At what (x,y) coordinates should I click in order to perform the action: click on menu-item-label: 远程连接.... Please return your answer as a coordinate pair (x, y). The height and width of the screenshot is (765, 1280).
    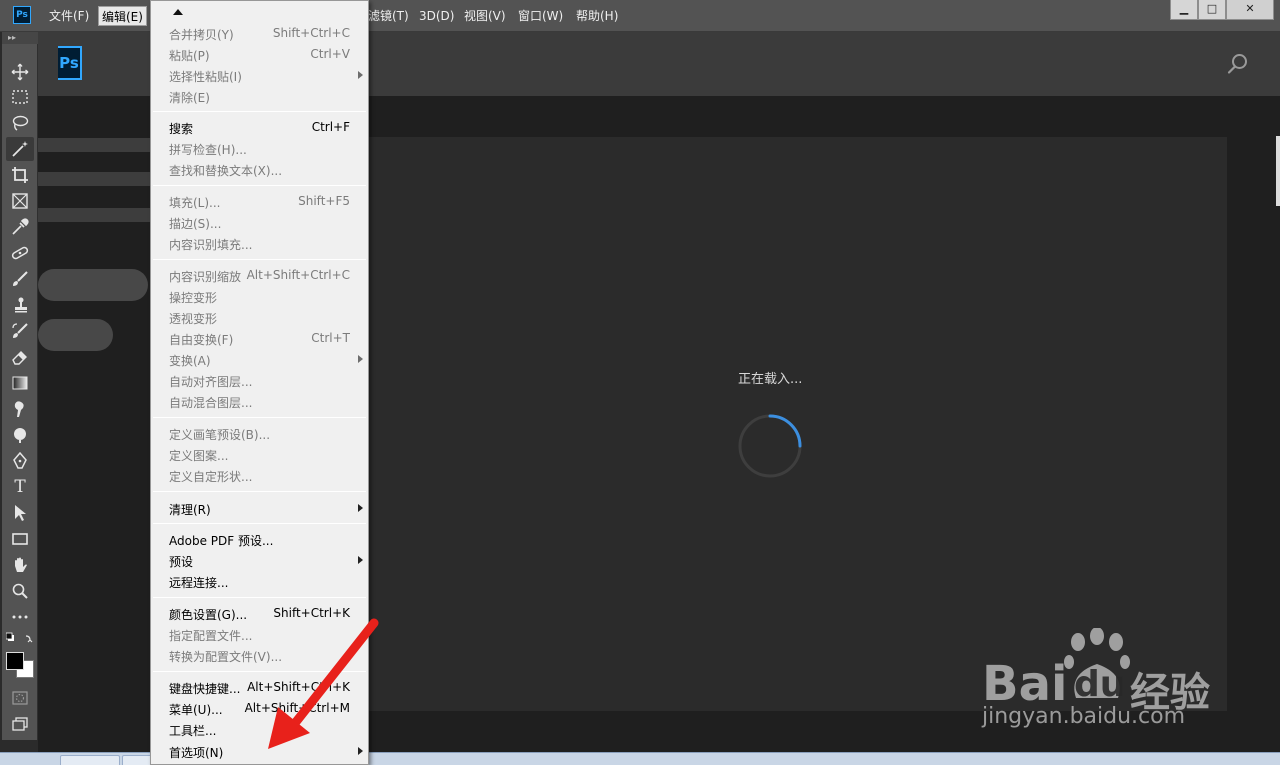
    Looking at the image, I should click on (199, 583).